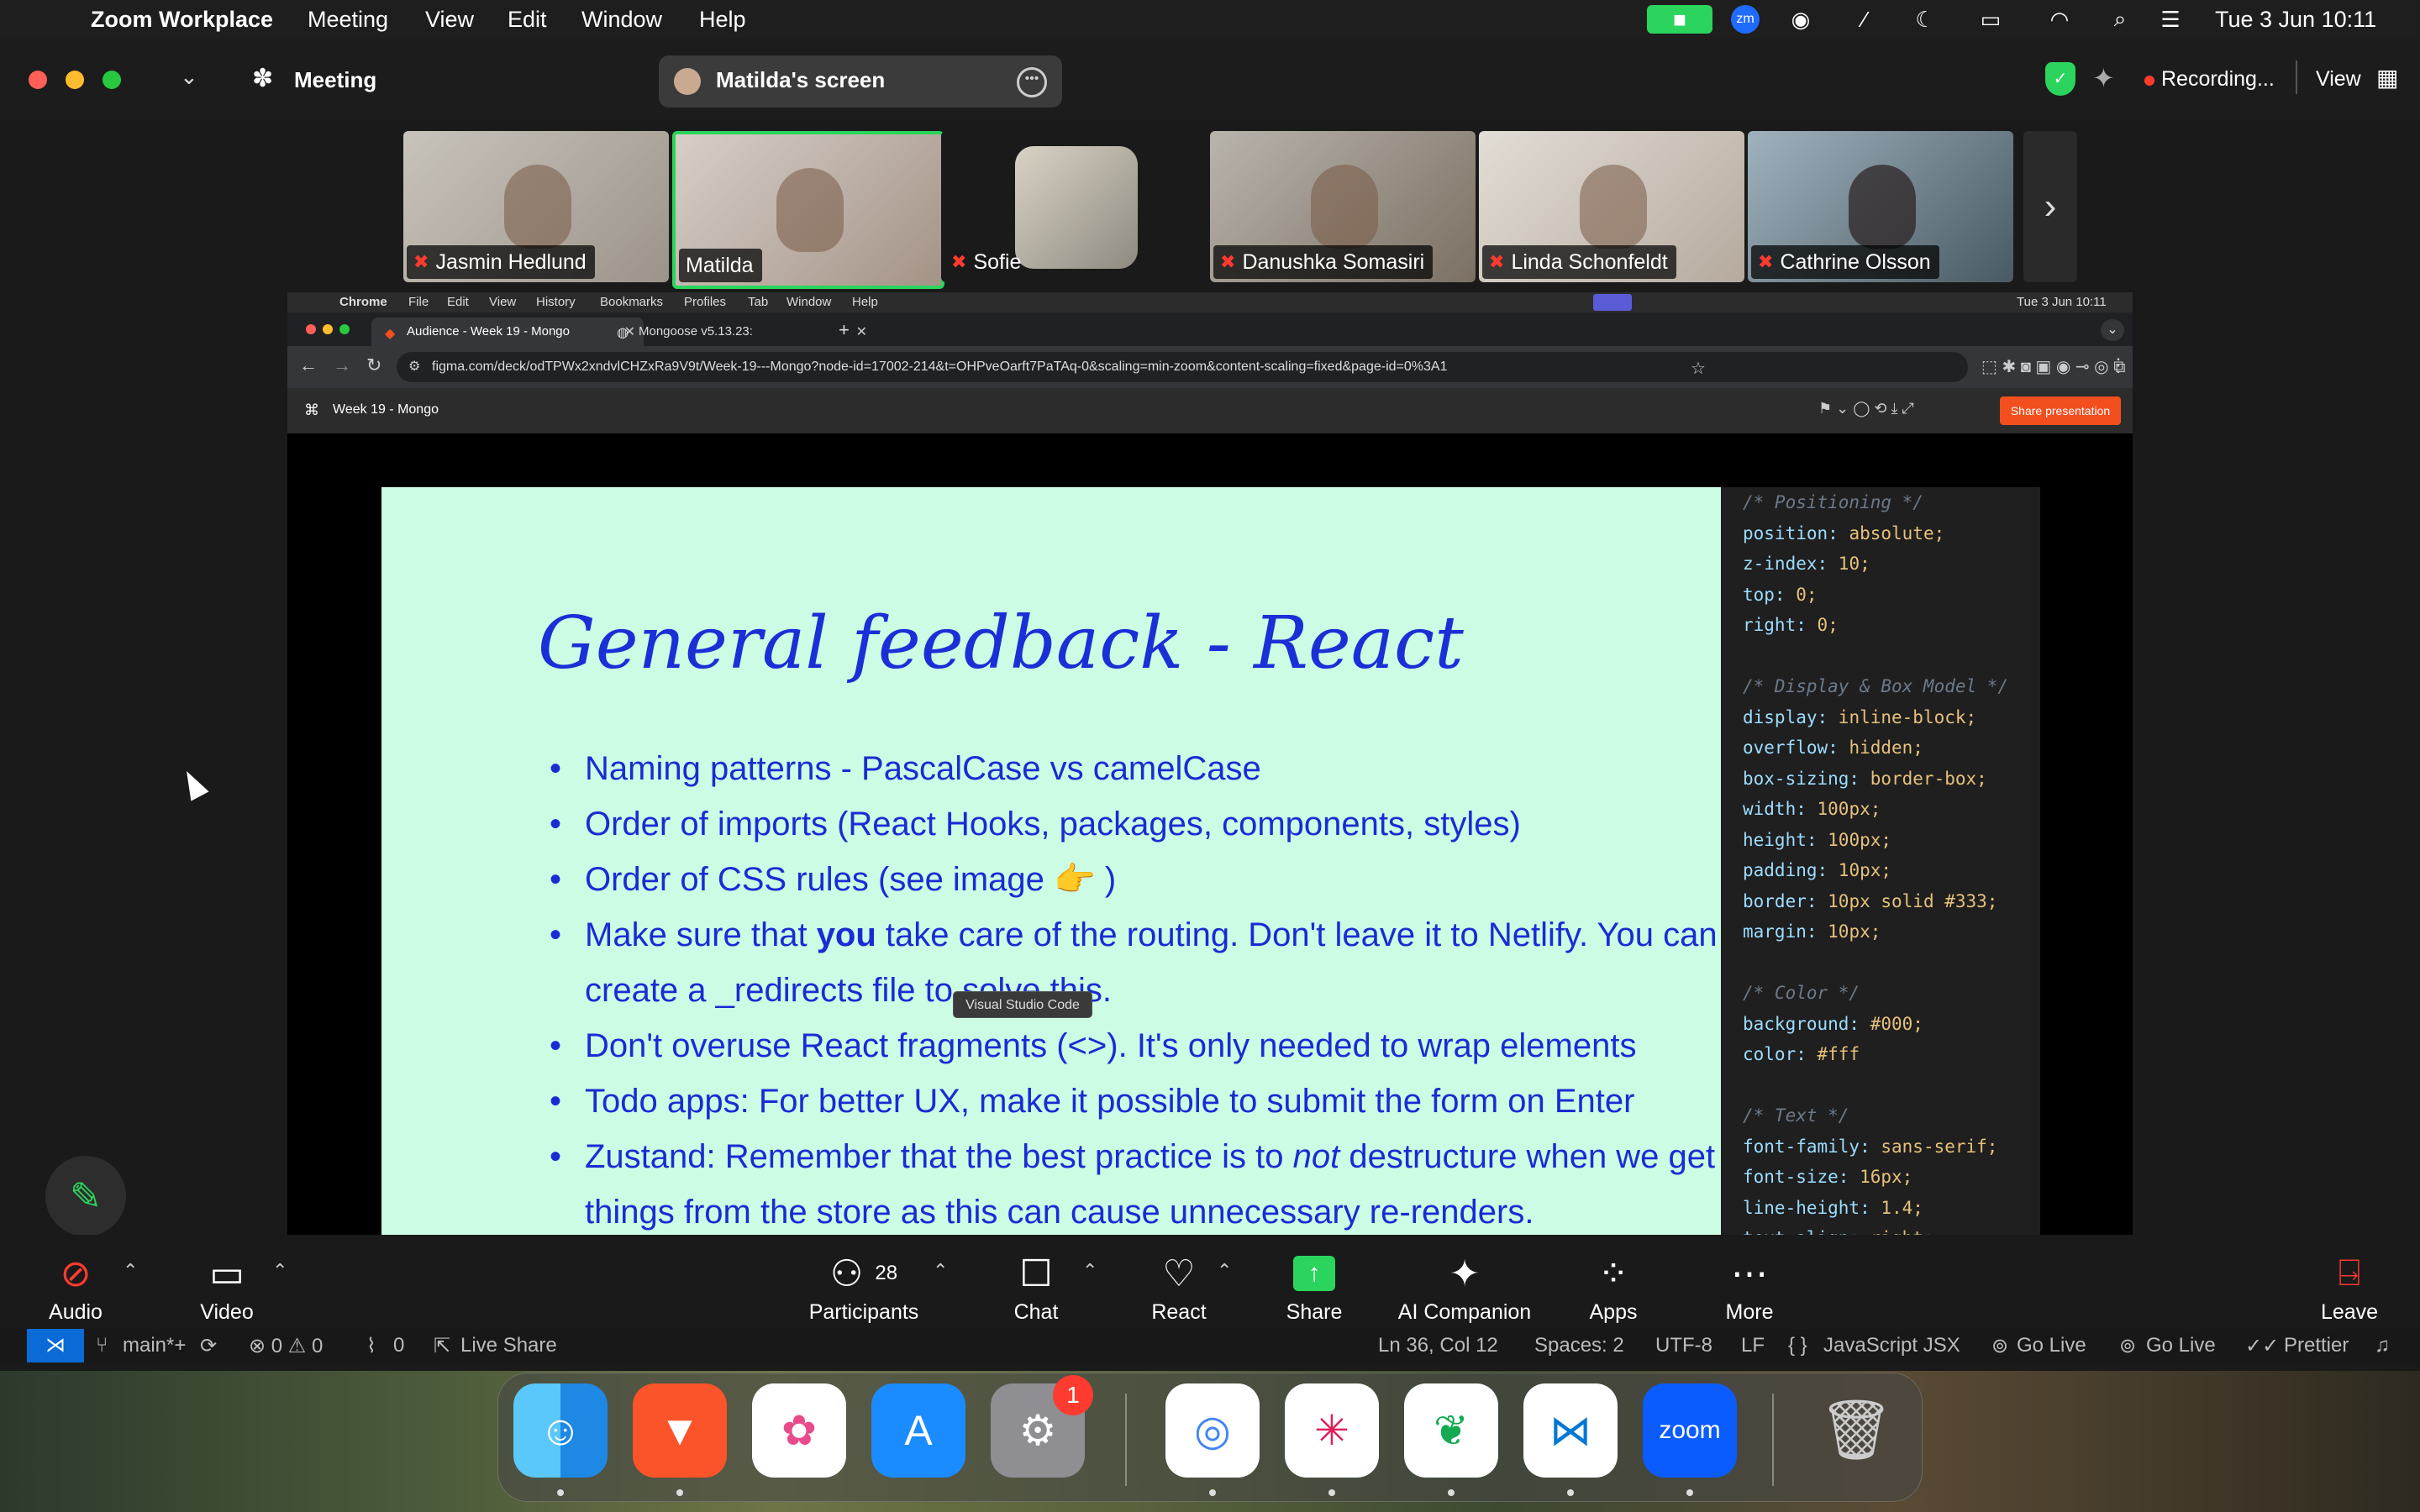  What do you see at coordinates (279, 1271) in the screenshot?
I see `video-options-chevron-icon: ⌃` at bounding box center [279, 1271].